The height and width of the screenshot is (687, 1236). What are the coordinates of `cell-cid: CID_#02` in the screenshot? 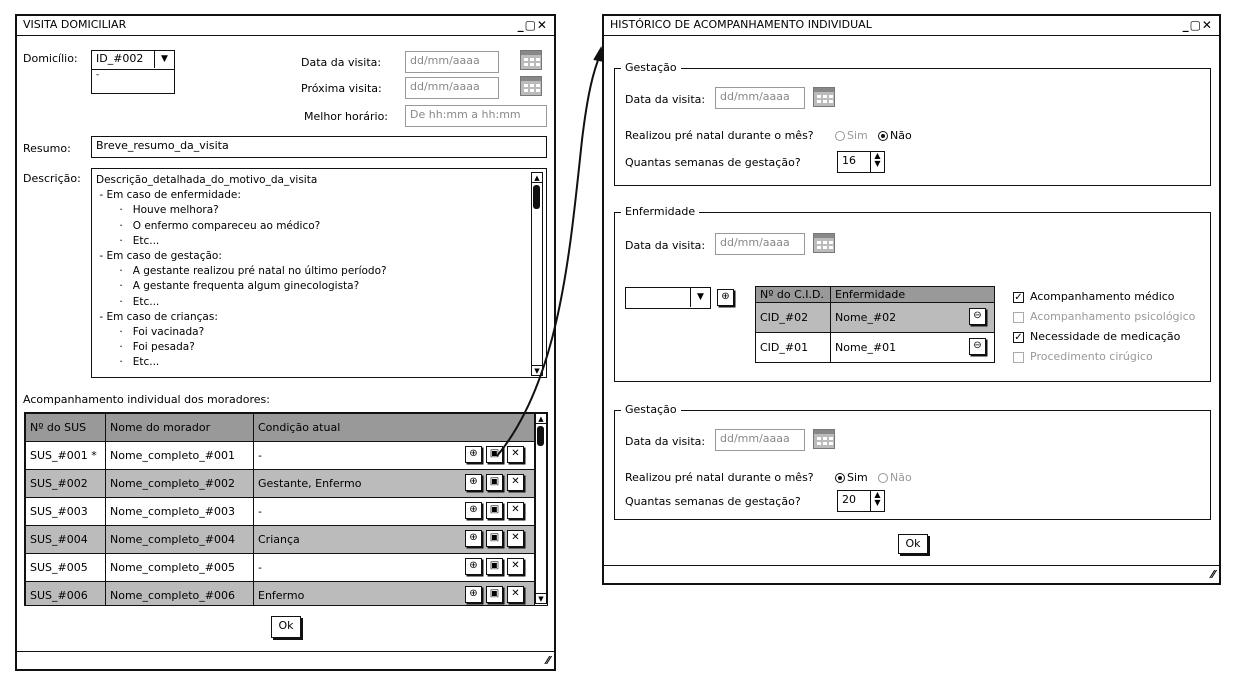 It's located at (793, 317).